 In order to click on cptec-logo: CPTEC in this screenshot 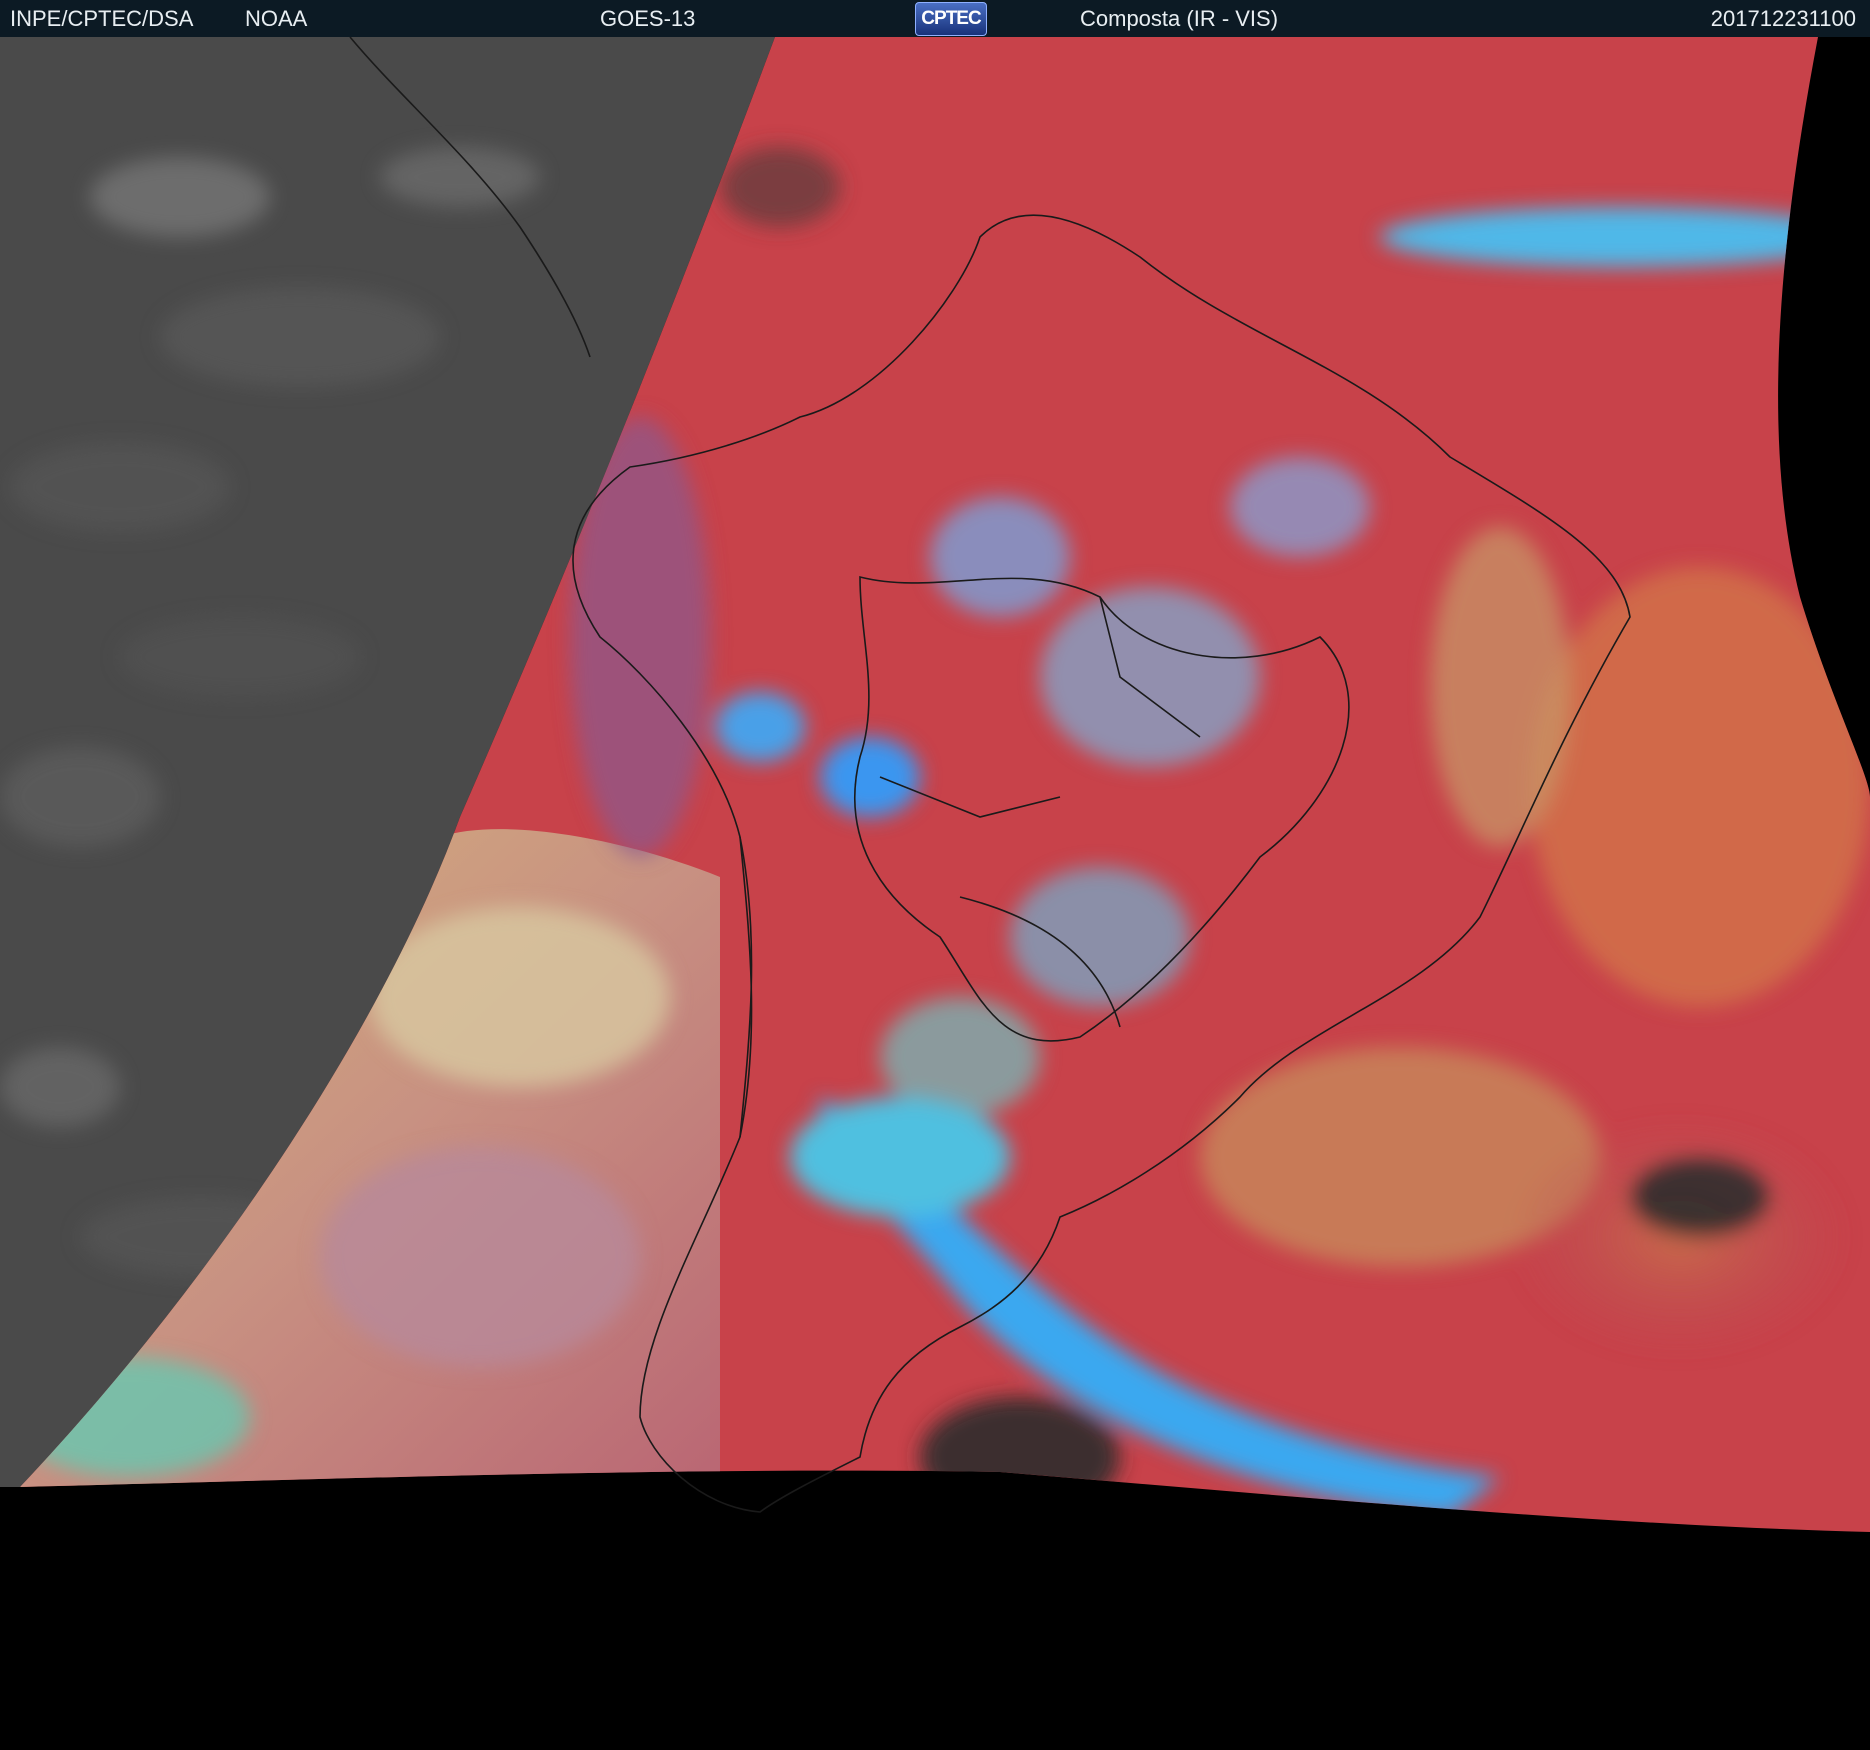, I will do `click(951, 19)`.